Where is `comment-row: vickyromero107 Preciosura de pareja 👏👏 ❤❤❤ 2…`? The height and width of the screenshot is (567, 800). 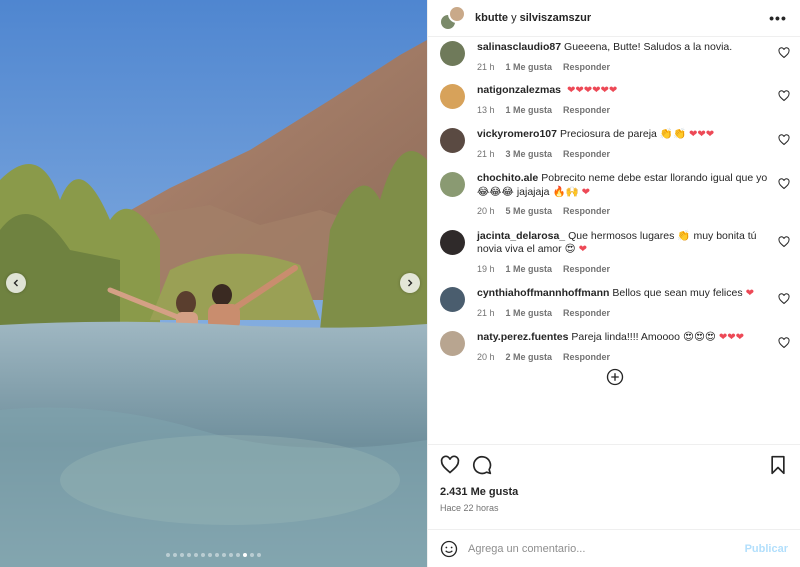 comment-row: vickyromero107 Preciosura de pareja 👏👏 ❤❤❤ 2… is located at coordinates (615, 144).